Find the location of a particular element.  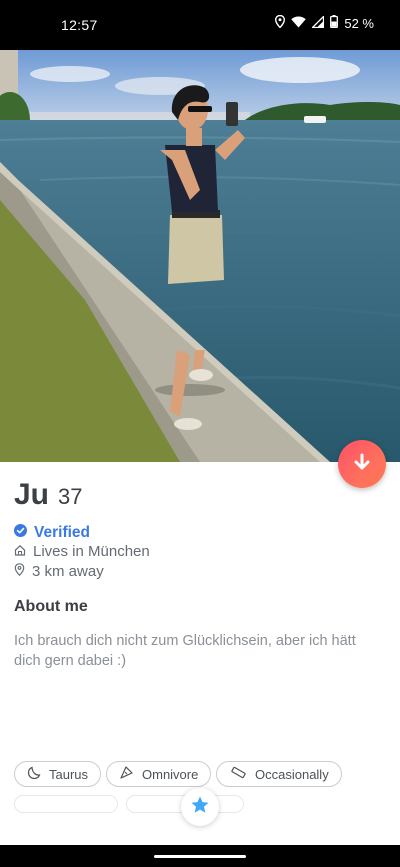

status-bar: 12:57 52 % is located at coordinates (200, 25).